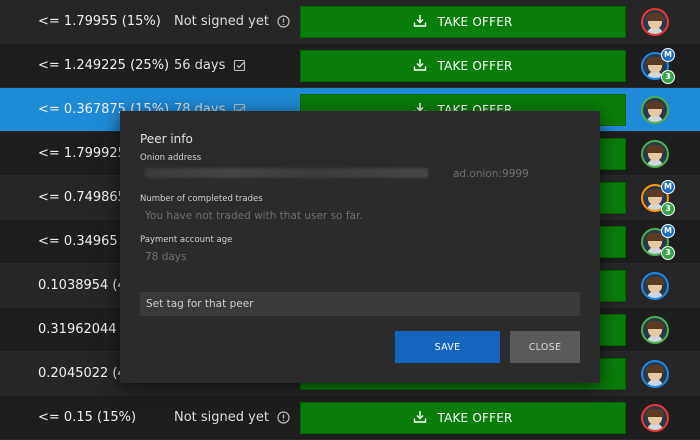 Image resolution: width=700 pixels, height=440 pixels. Describe the element at coordinates (200, 109) in the screenshot. I see `signing-status-text: 78 days` at that location.